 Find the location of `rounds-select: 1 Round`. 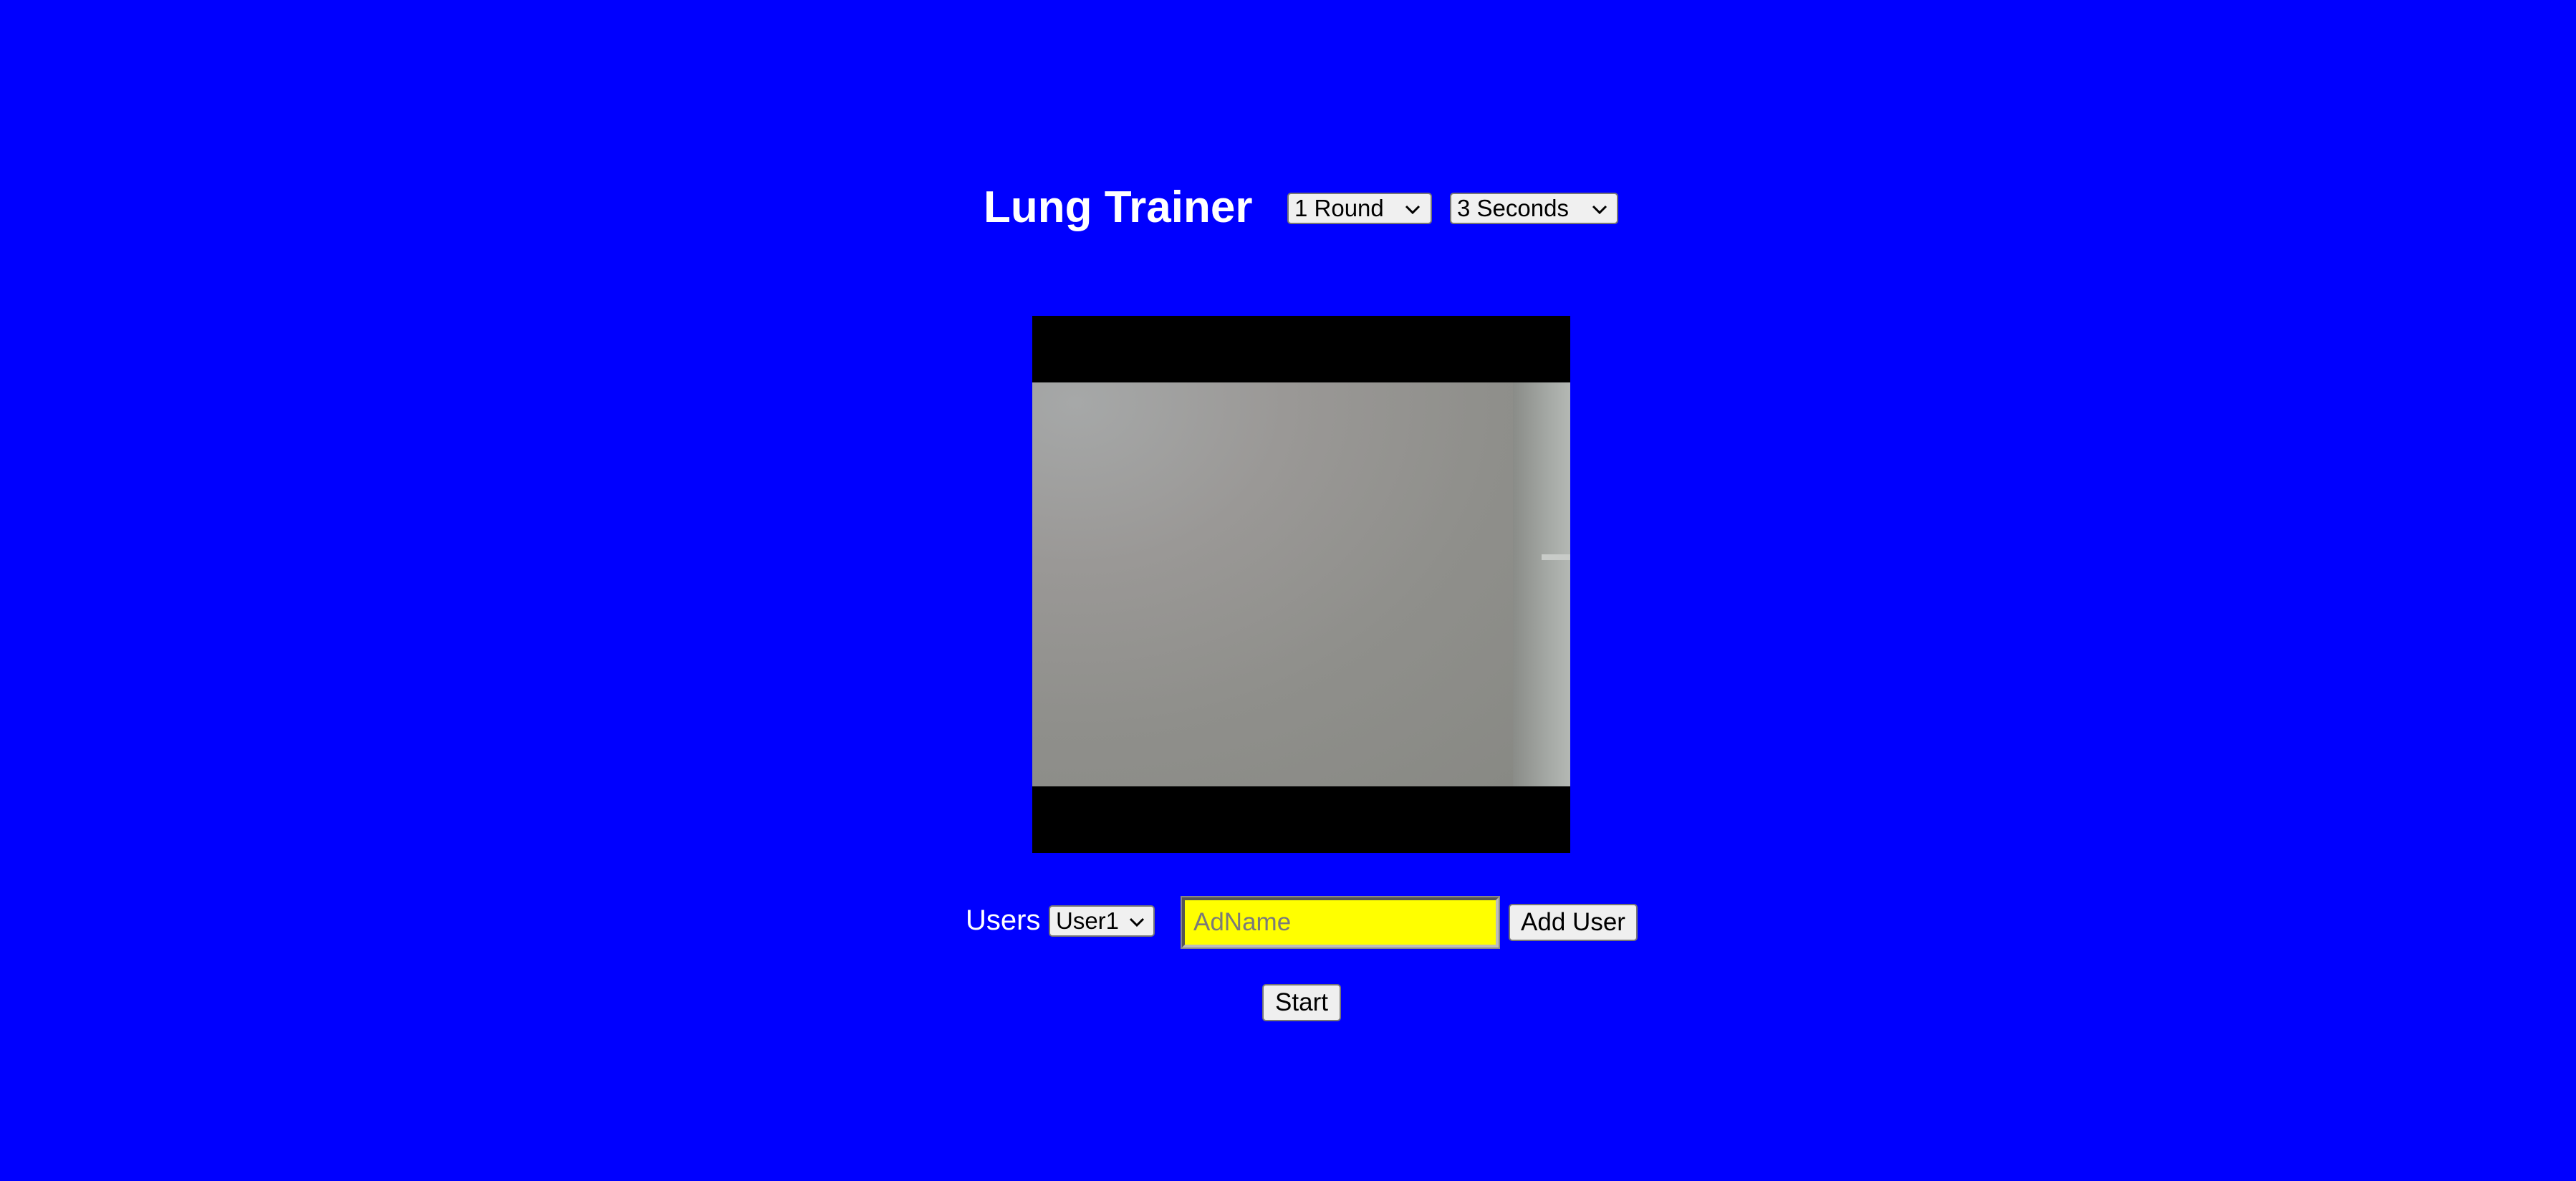

rounds-select: 1 Round is located at coordinates (1359, 208).